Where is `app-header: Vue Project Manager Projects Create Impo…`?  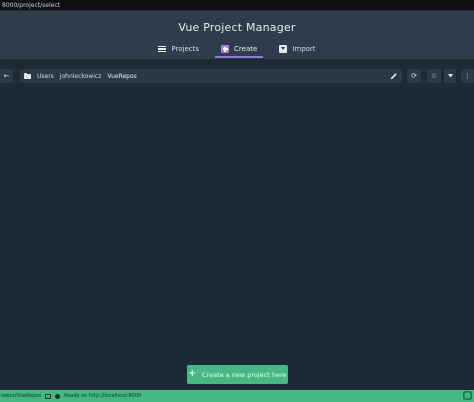 app-header: Vue Project Manager Projects Create Impo… is located at coordinates (237, 35).